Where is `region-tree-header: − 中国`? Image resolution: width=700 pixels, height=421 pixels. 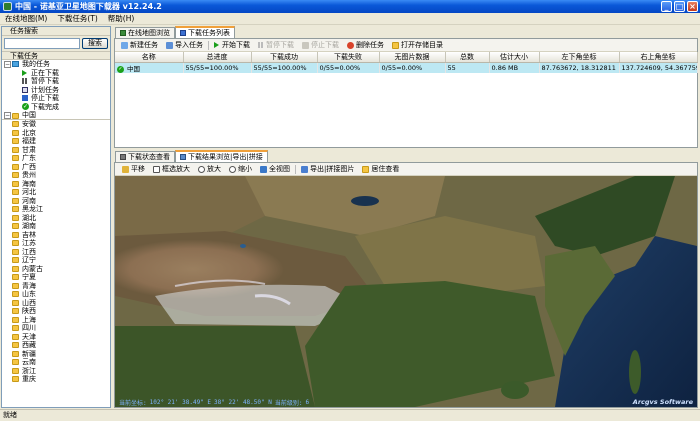 region-tree-header: − 中国 is located at coordinates (56, 115).